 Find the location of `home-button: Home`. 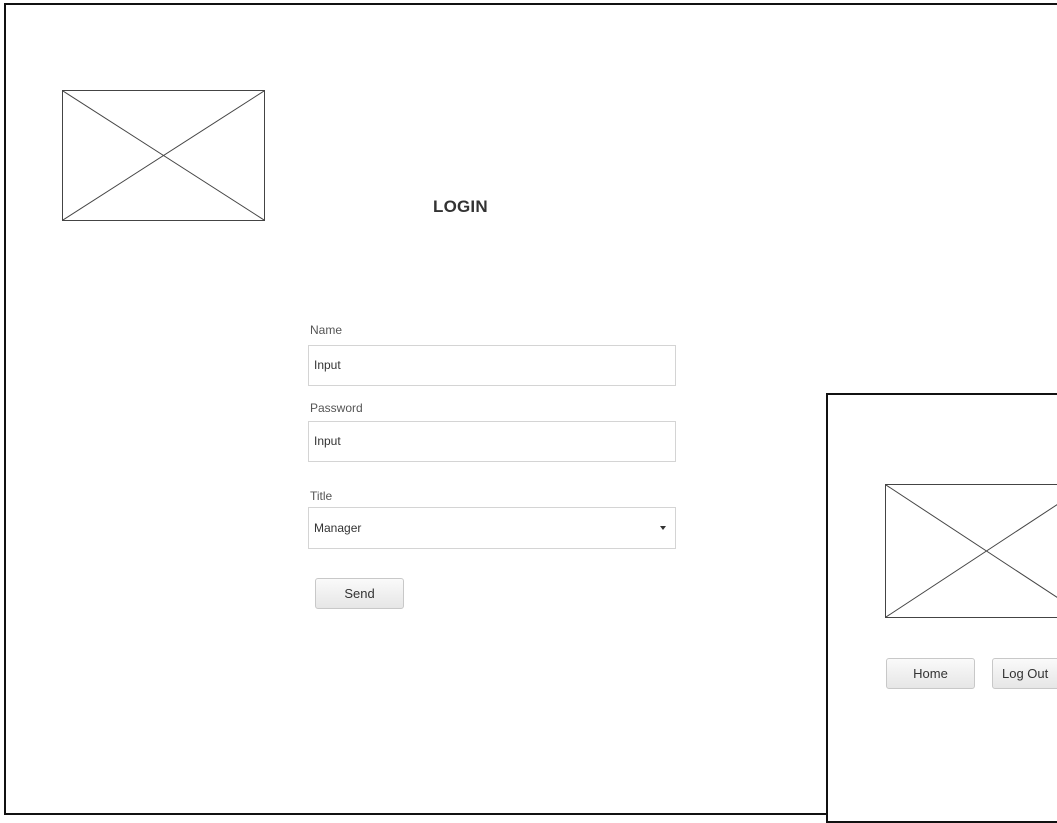

home-button: Home is located at coordinates (930, 673).